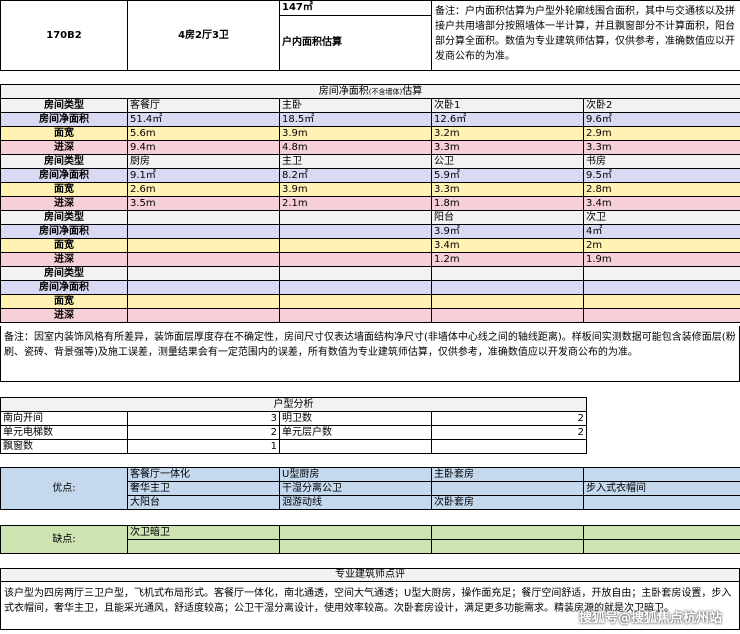  What do you see at coordinates (355, 474) in the screenshot?
I see `pros-cell: U型厨房` at bounding box center [355, 474].